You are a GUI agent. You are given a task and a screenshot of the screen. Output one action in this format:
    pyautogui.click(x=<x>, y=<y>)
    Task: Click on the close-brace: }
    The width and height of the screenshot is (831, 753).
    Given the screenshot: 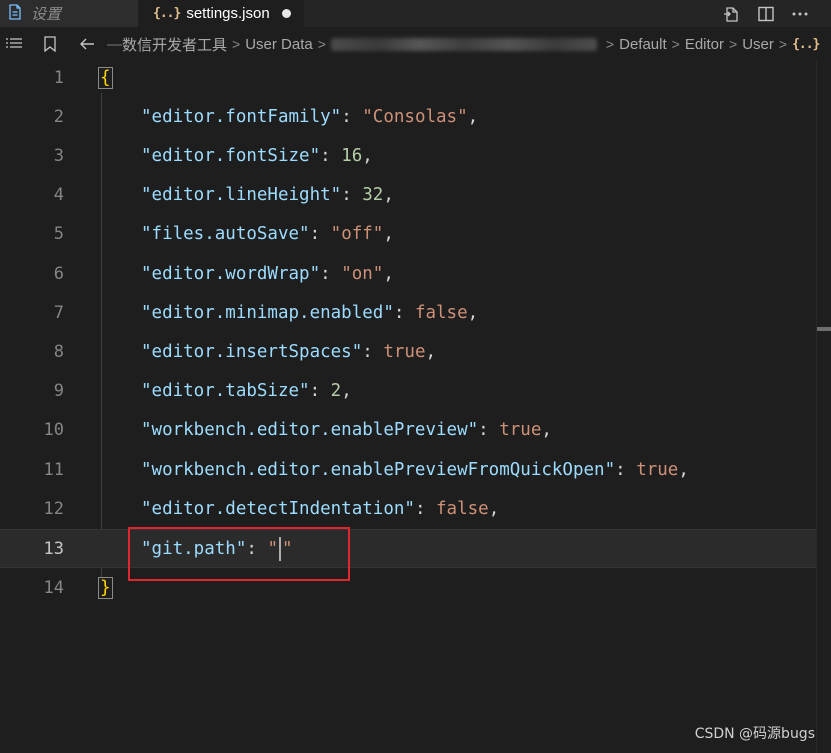 What is the action you would take?
    pyautogui.click(x=105, y=587)
    